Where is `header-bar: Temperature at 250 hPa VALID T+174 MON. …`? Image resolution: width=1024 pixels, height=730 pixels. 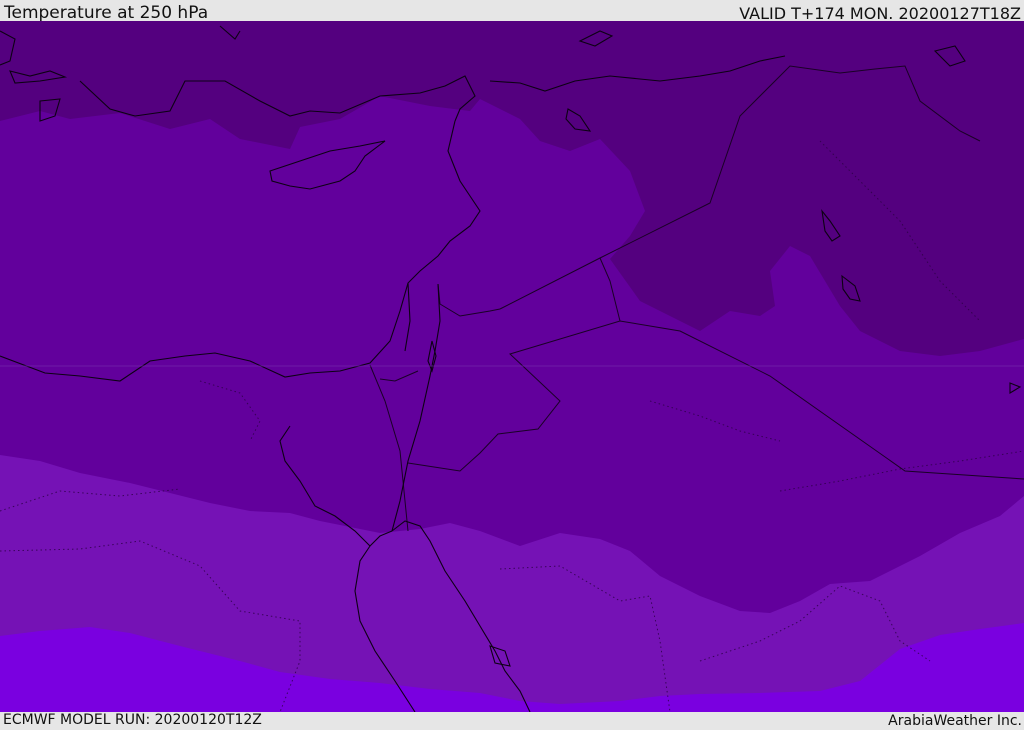 header-bar: Temperature at 250 hPa VALID T+174 MON. … is located at coordinates (512, 11).